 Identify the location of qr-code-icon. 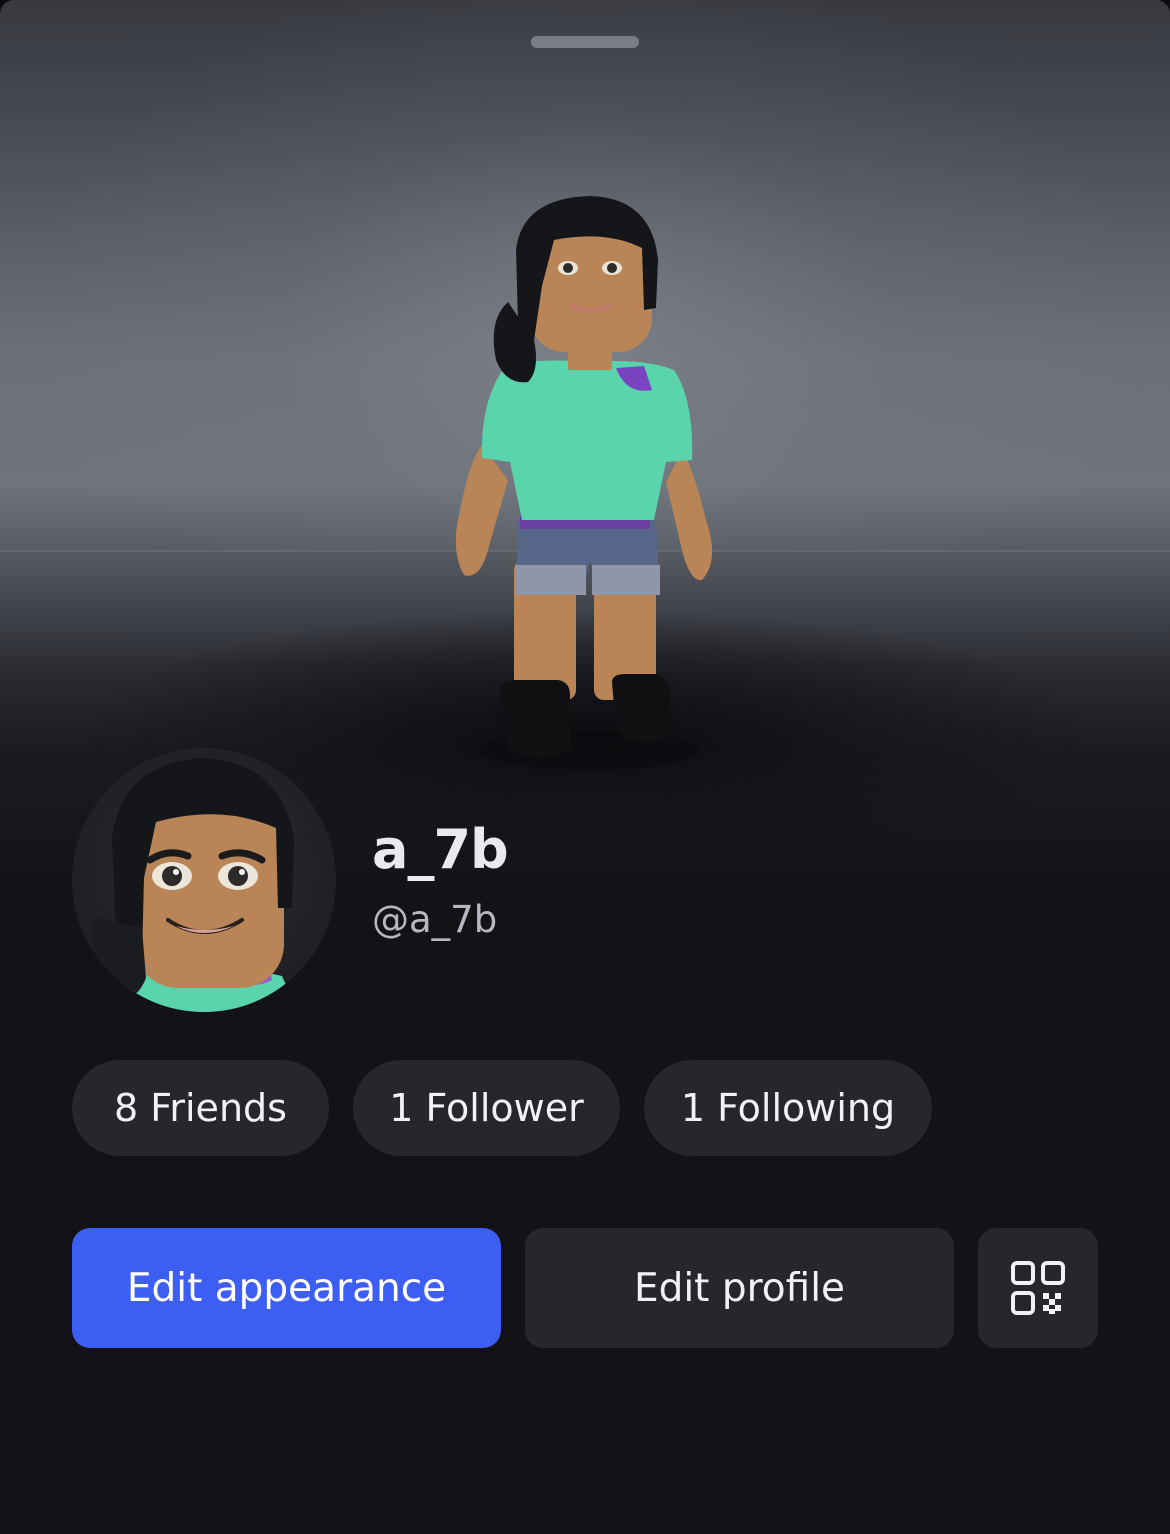
(1038, 1288).